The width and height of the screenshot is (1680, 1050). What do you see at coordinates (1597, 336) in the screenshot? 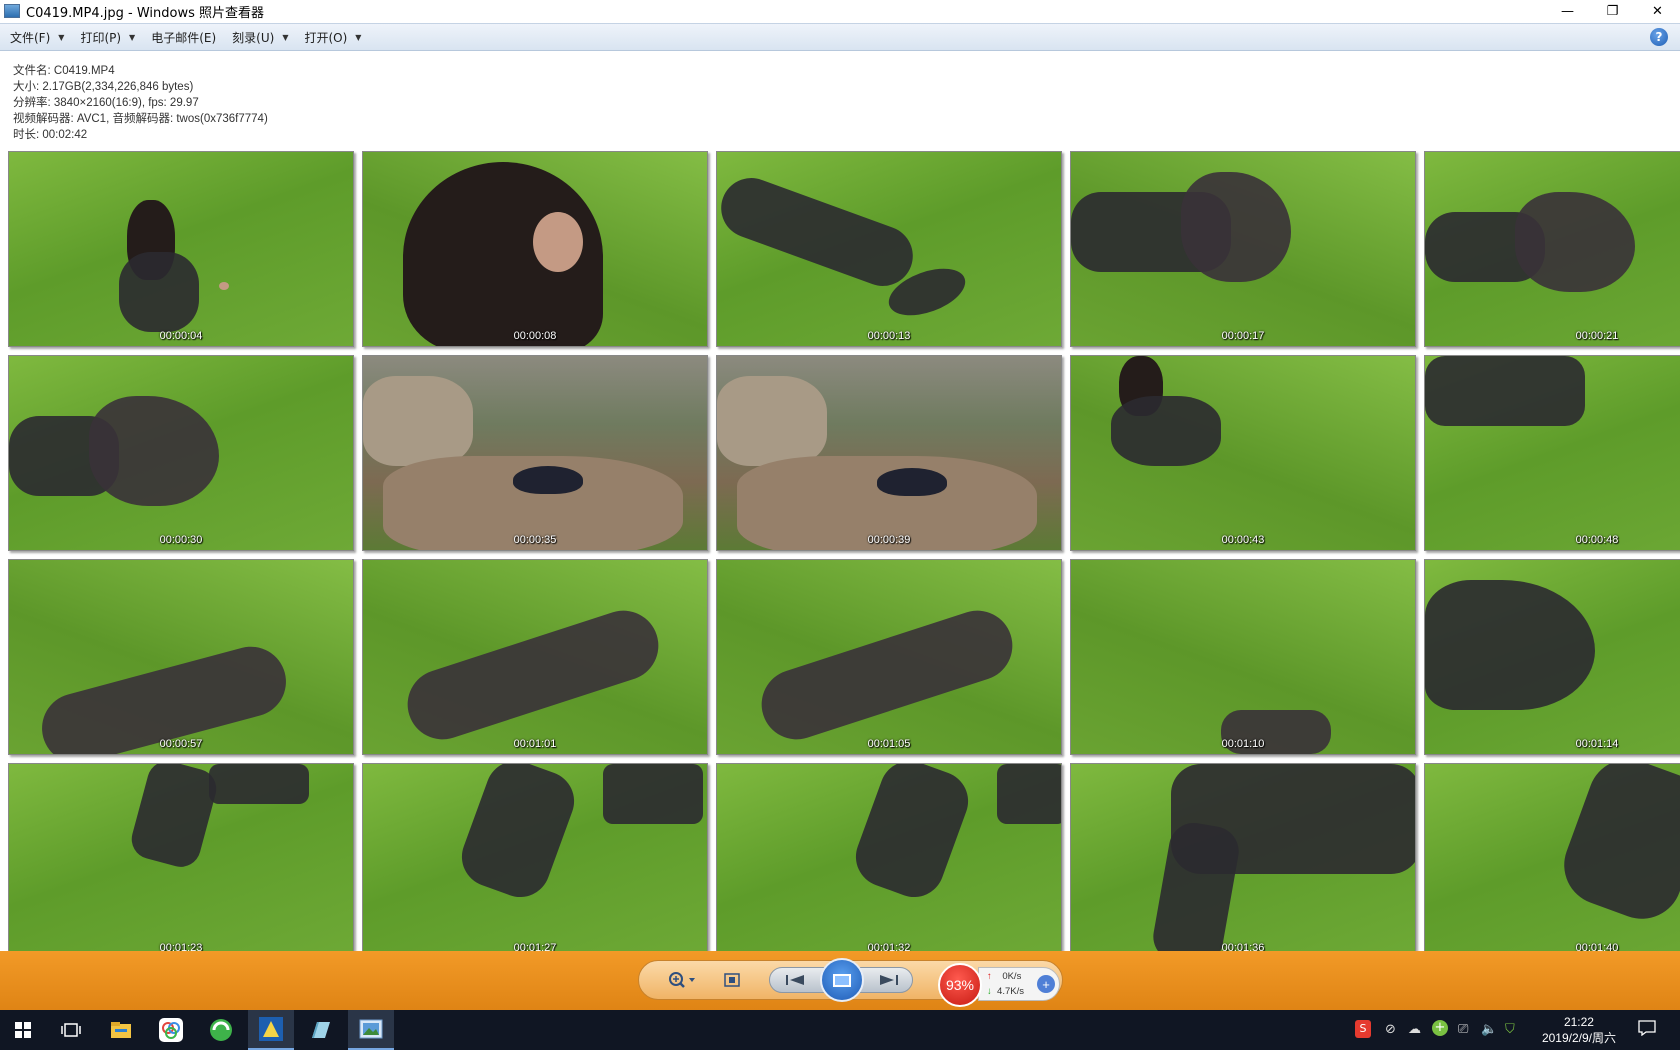
I see `frame-timestamp: 00:00:21` at bounding box center [1597, 336].